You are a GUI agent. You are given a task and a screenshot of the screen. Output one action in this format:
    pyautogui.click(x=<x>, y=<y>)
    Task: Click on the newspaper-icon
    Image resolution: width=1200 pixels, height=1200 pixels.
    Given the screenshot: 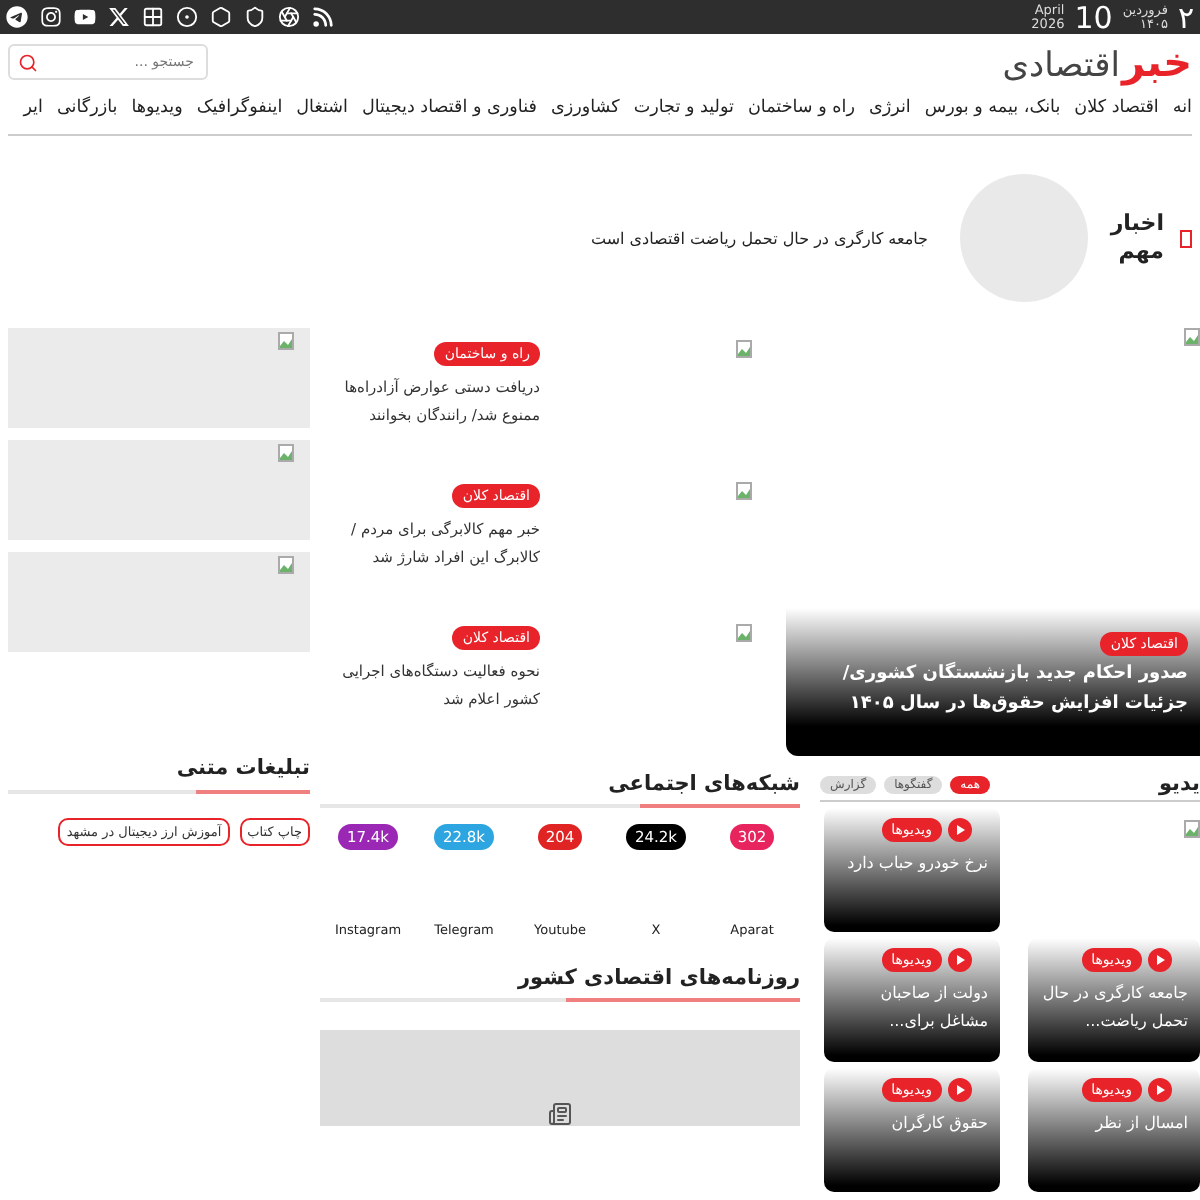 What is the action you would take?
    pyautogui.click(x=560, y=1114)
    